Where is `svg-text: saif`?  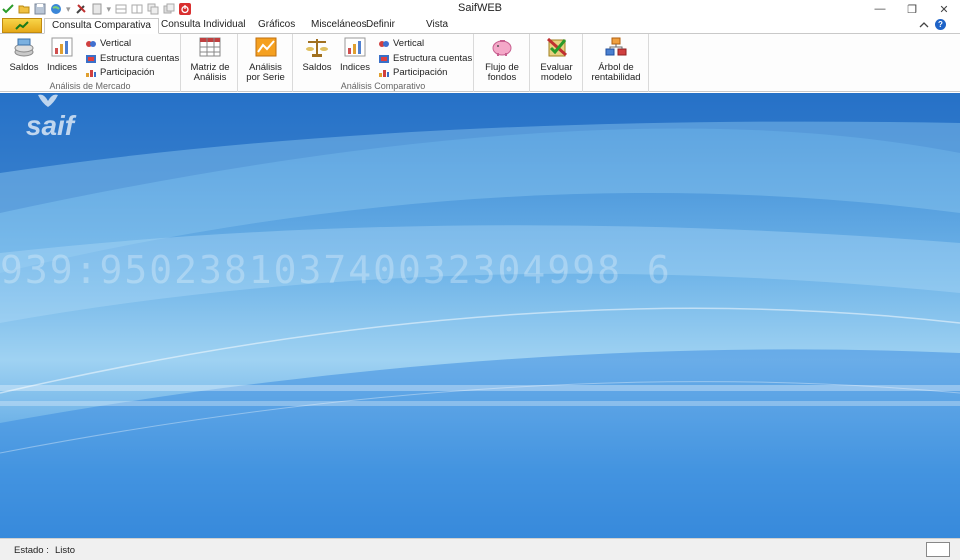 svg-text: saif is located at coordinates (51, 125).